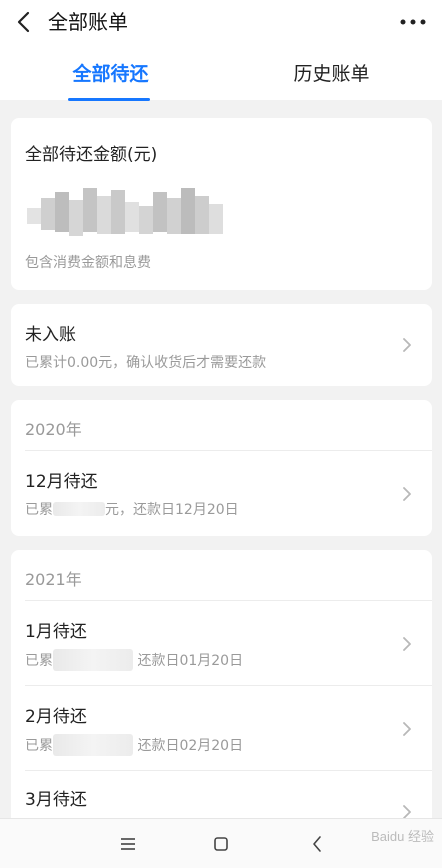 This screenshot has height=868, width=442. I want to click on more-button, so click(413, 22).